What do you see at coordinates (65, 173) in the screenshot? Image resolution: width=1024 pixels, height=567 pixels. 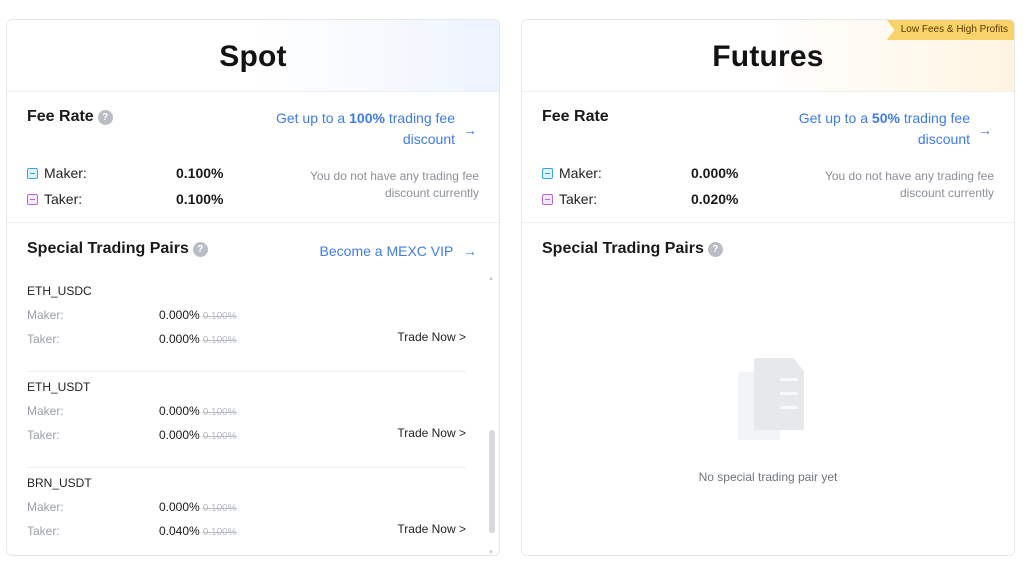 I see `spot-maker-label: Maker:` at bounding box center [65, 173].